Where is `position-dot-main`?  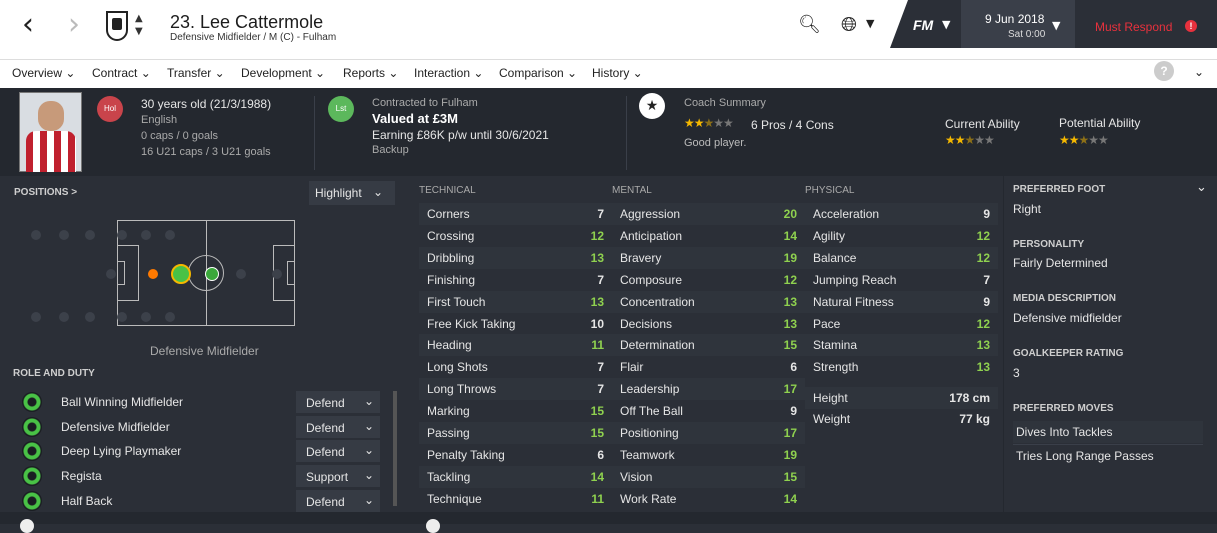
position-dot-main is located at coordinates (181, 274).